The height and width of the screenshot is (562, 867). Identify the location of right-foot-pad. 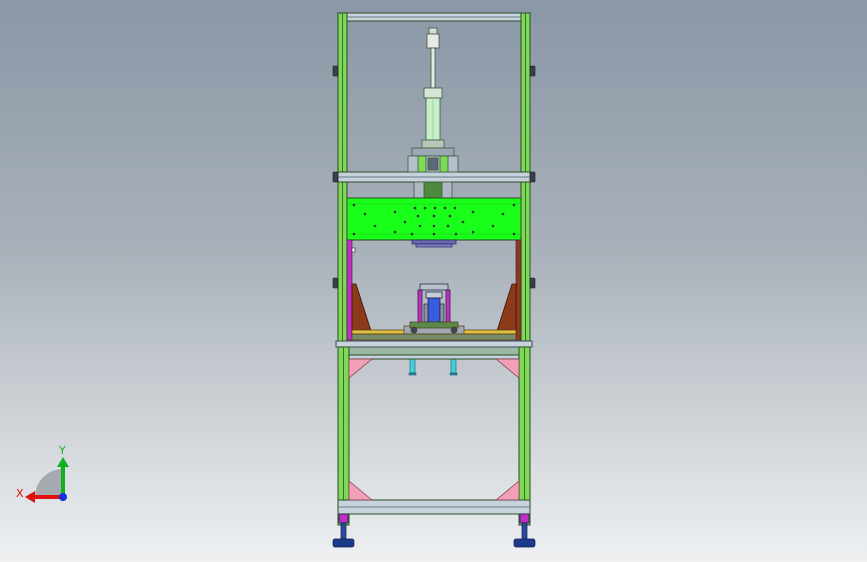
(524, 543).